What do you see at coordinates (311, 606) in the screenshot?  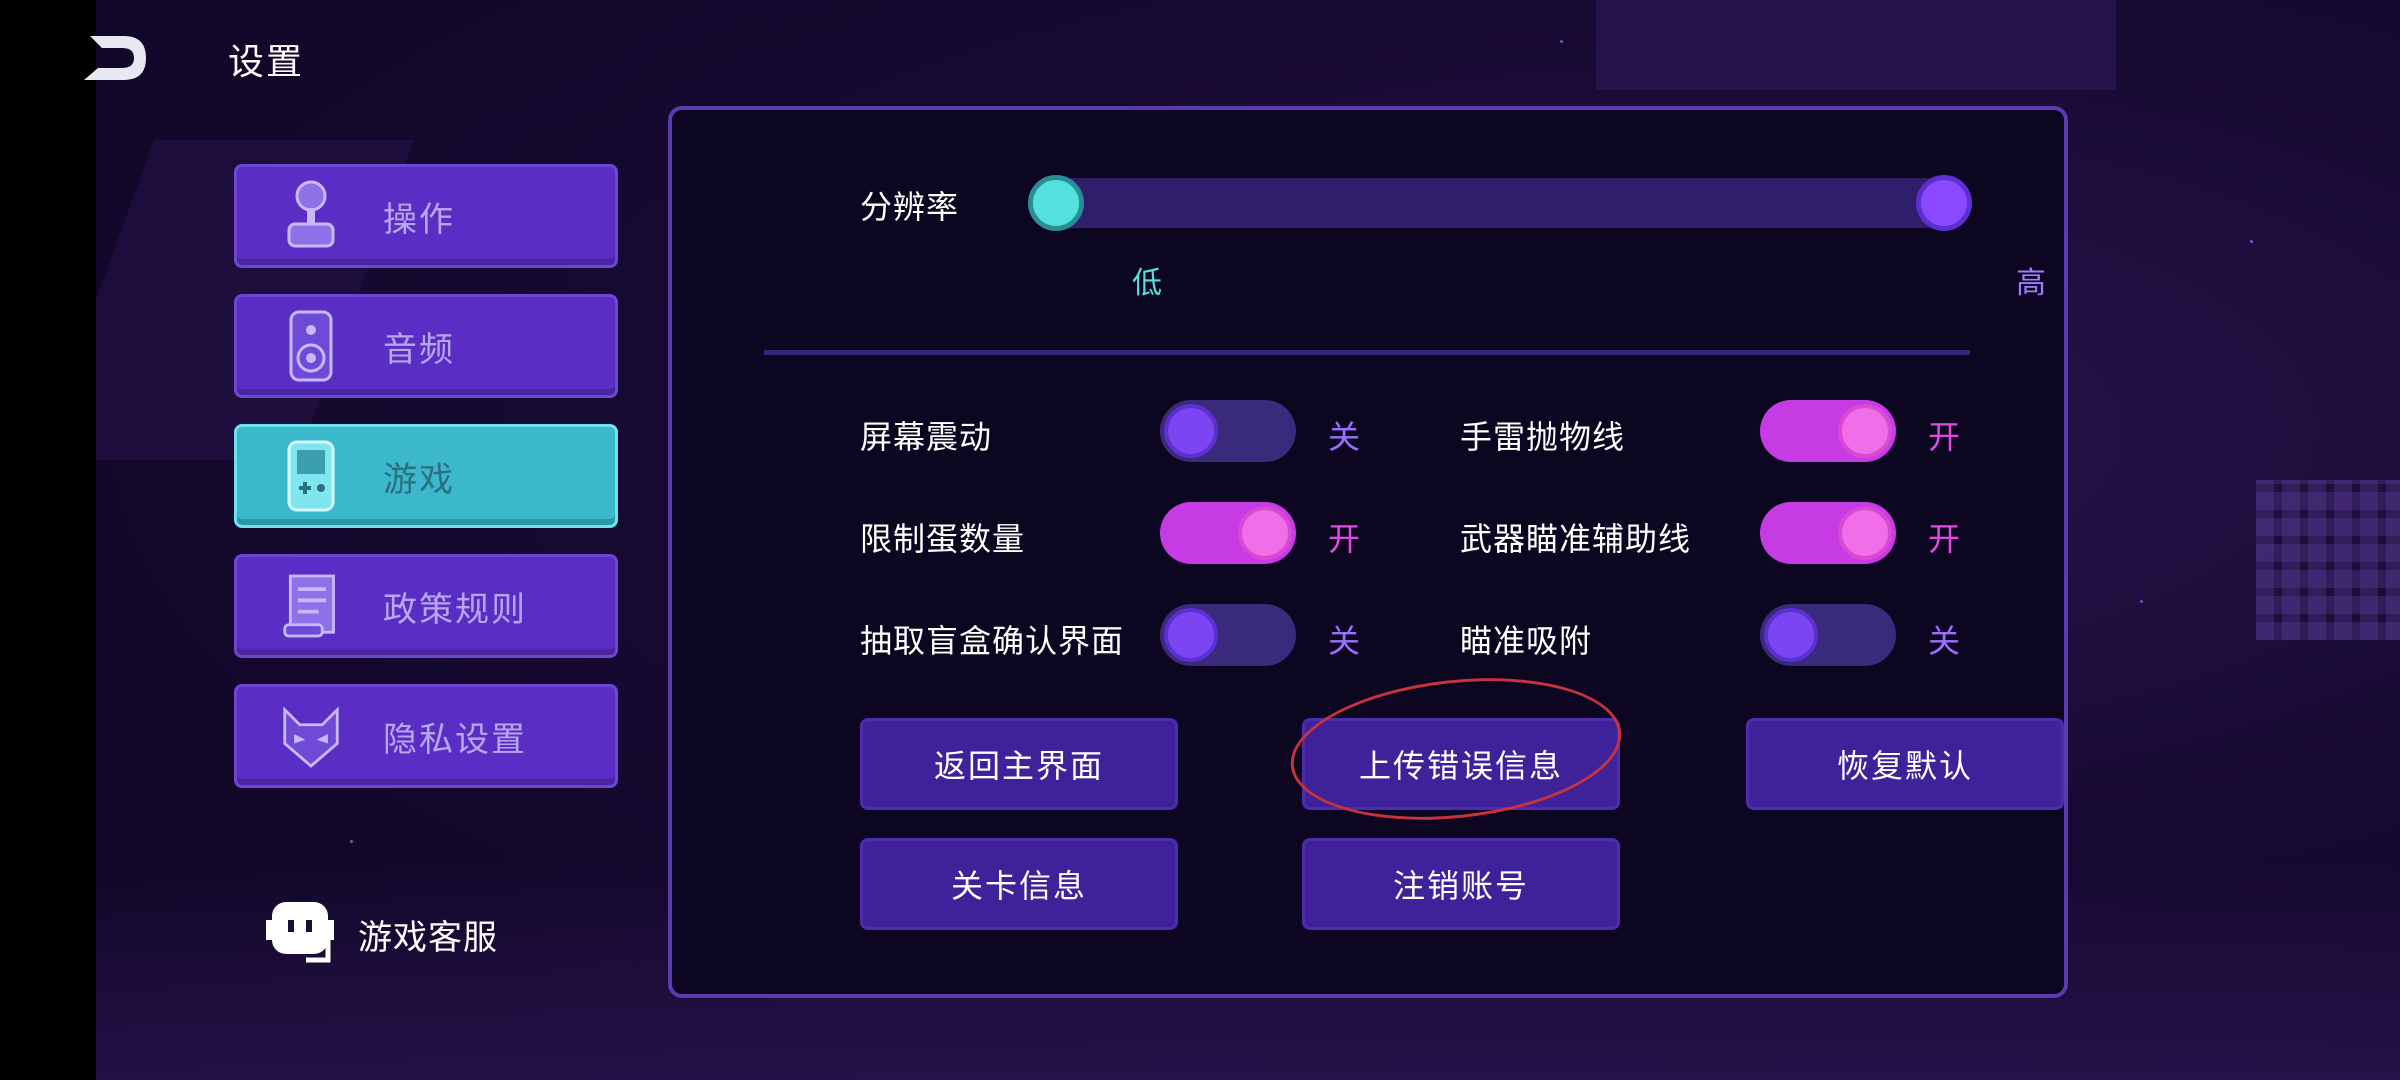 I see `scroll-icon` at bounding box center [311, 606].